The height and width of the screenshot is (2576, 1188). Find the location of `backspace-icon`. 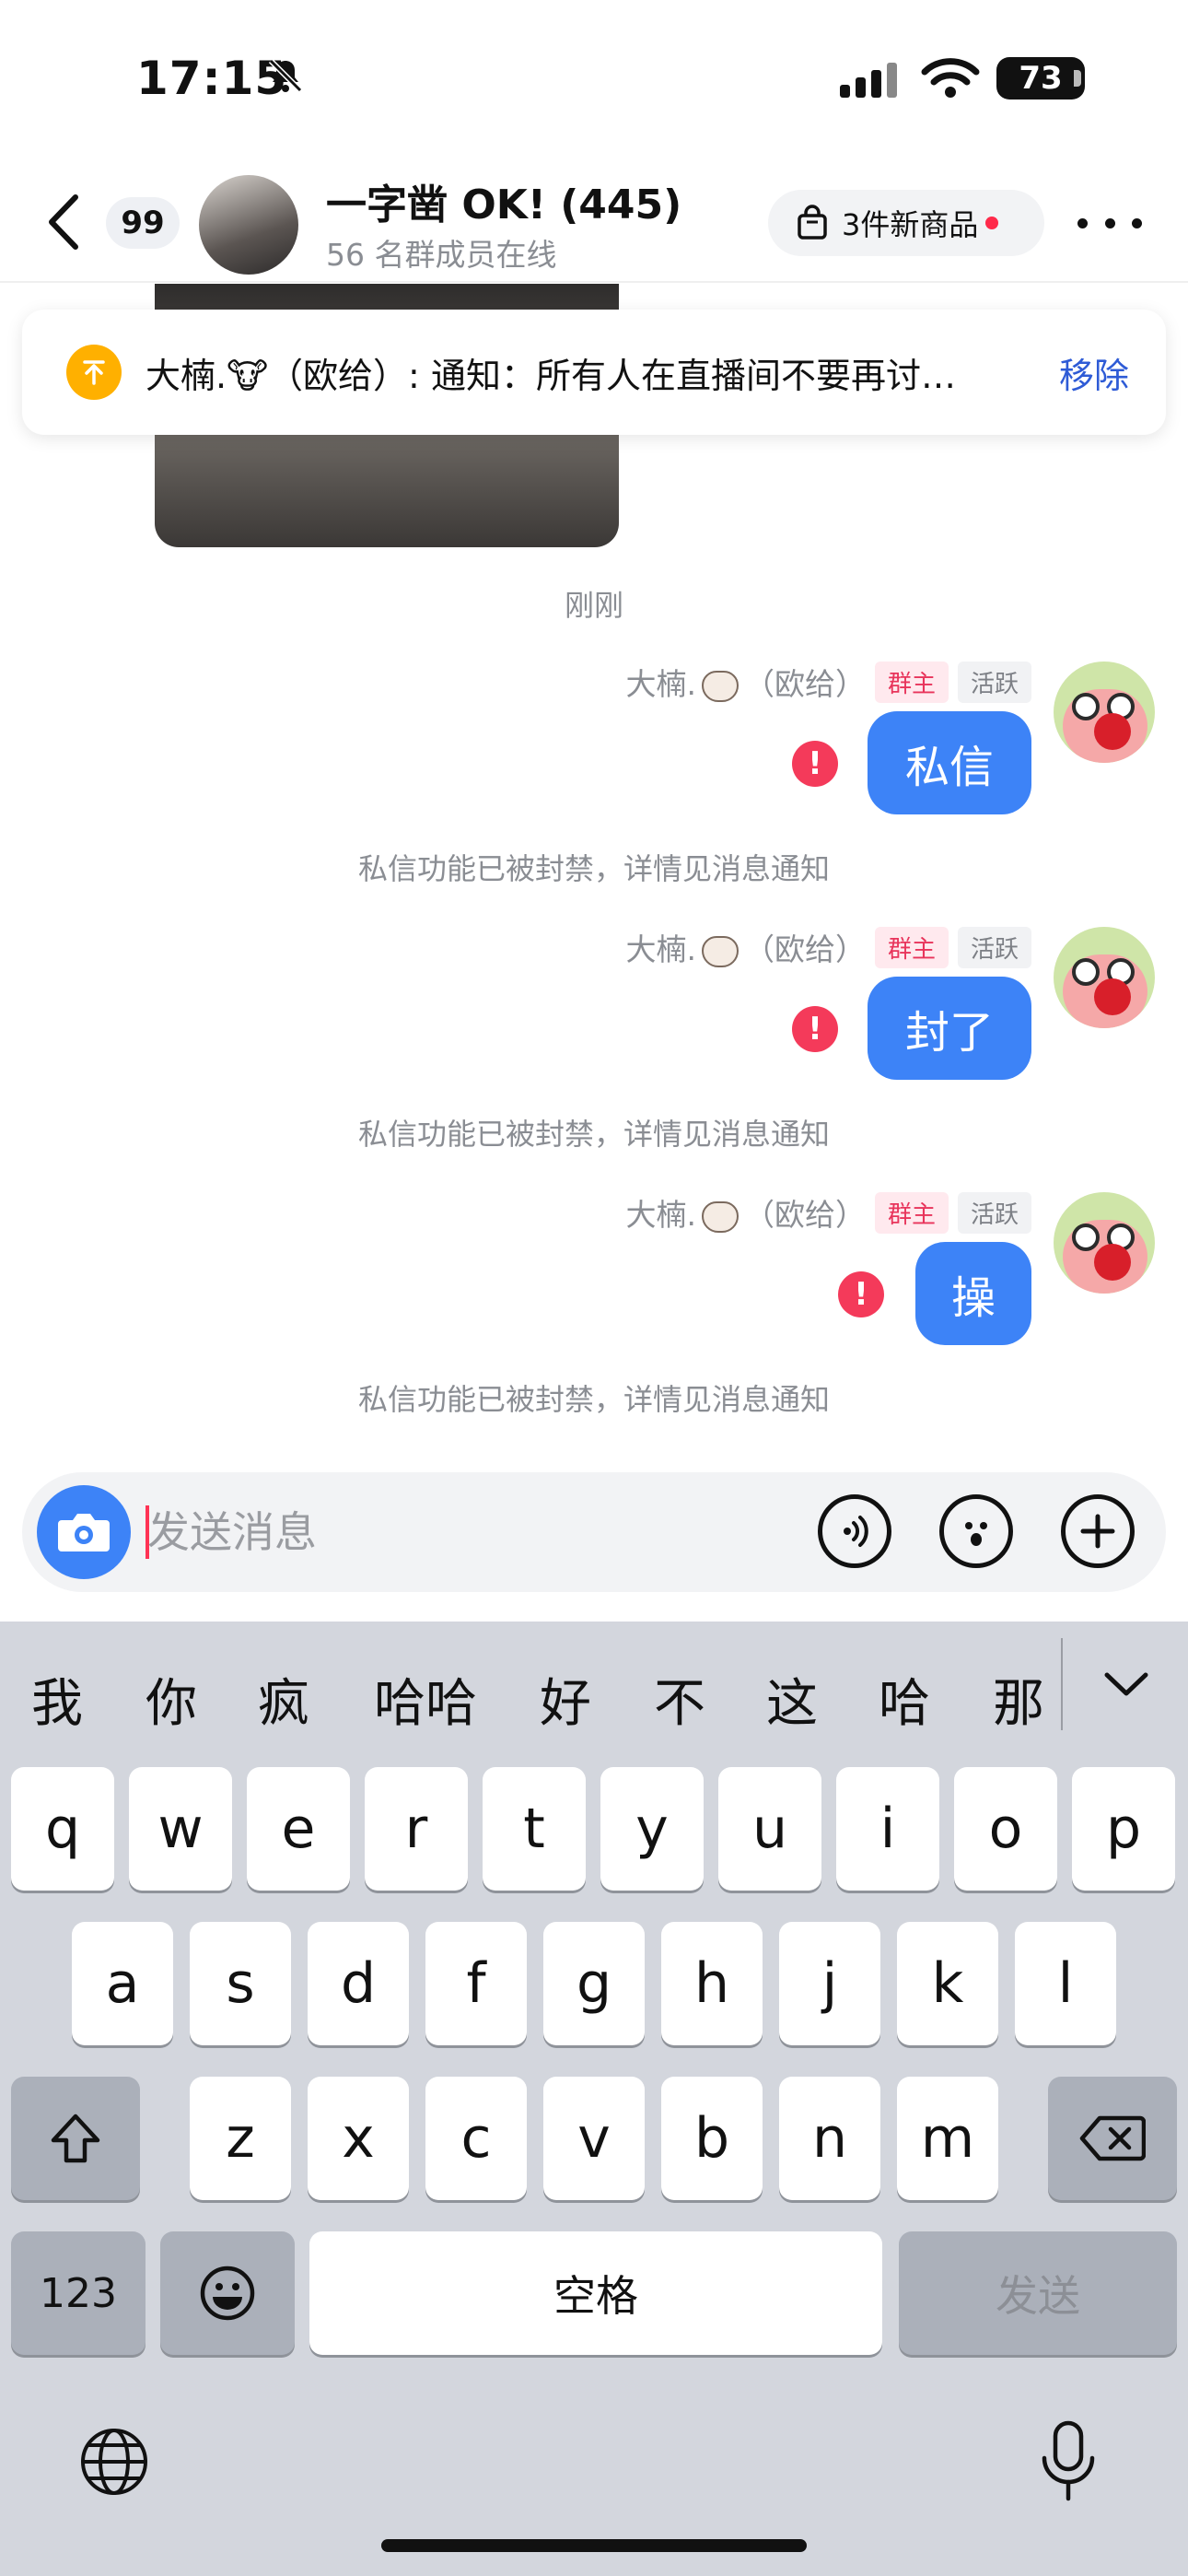

backspace-icon is located at coordinates (1112, 2138).